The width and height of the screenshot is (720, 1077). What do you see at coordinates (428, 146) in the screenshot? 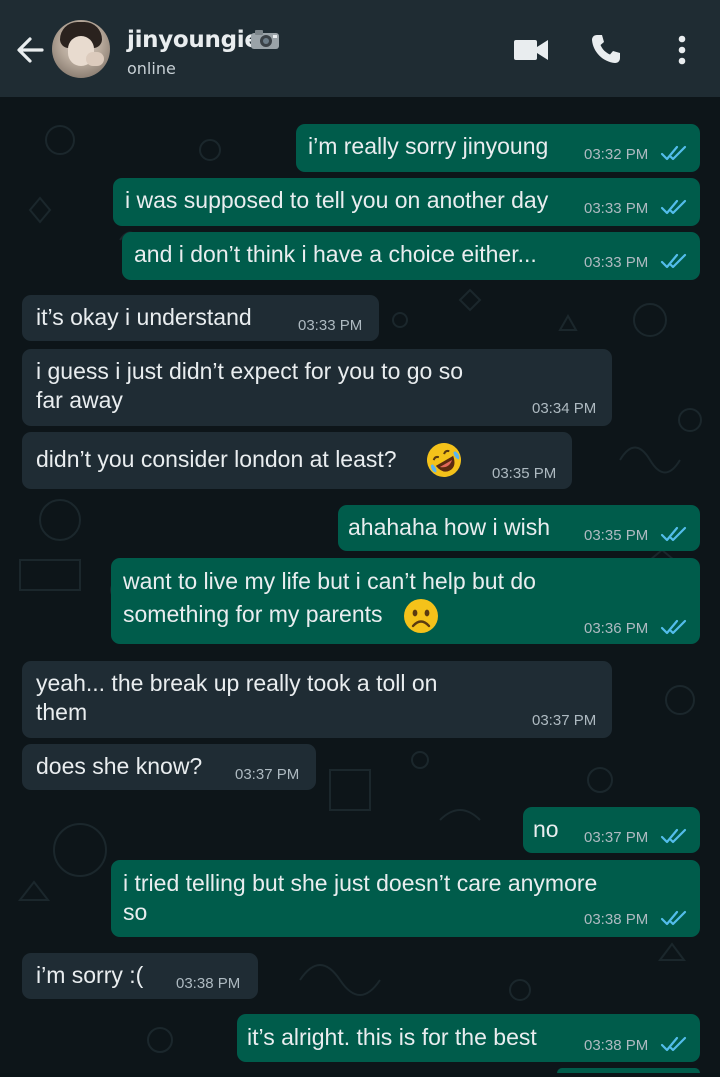
I see `message-text: i’m really sorry jinyoung` at bounding box center [428, 146].